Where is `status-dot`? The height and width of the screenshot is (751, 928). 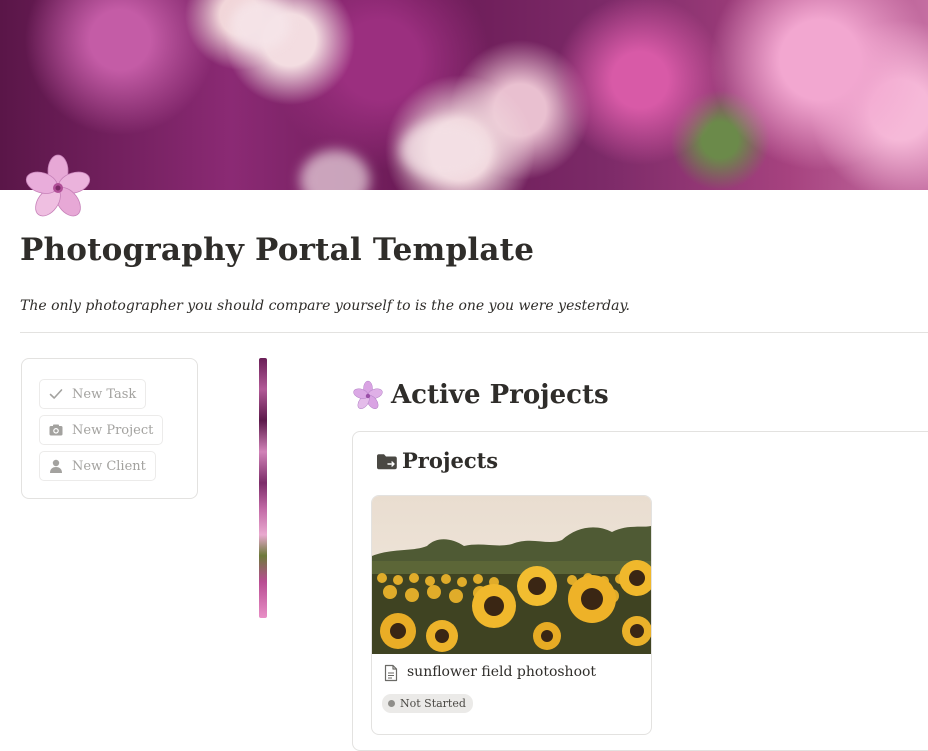 status-dot is located at coordinates (391, 703).